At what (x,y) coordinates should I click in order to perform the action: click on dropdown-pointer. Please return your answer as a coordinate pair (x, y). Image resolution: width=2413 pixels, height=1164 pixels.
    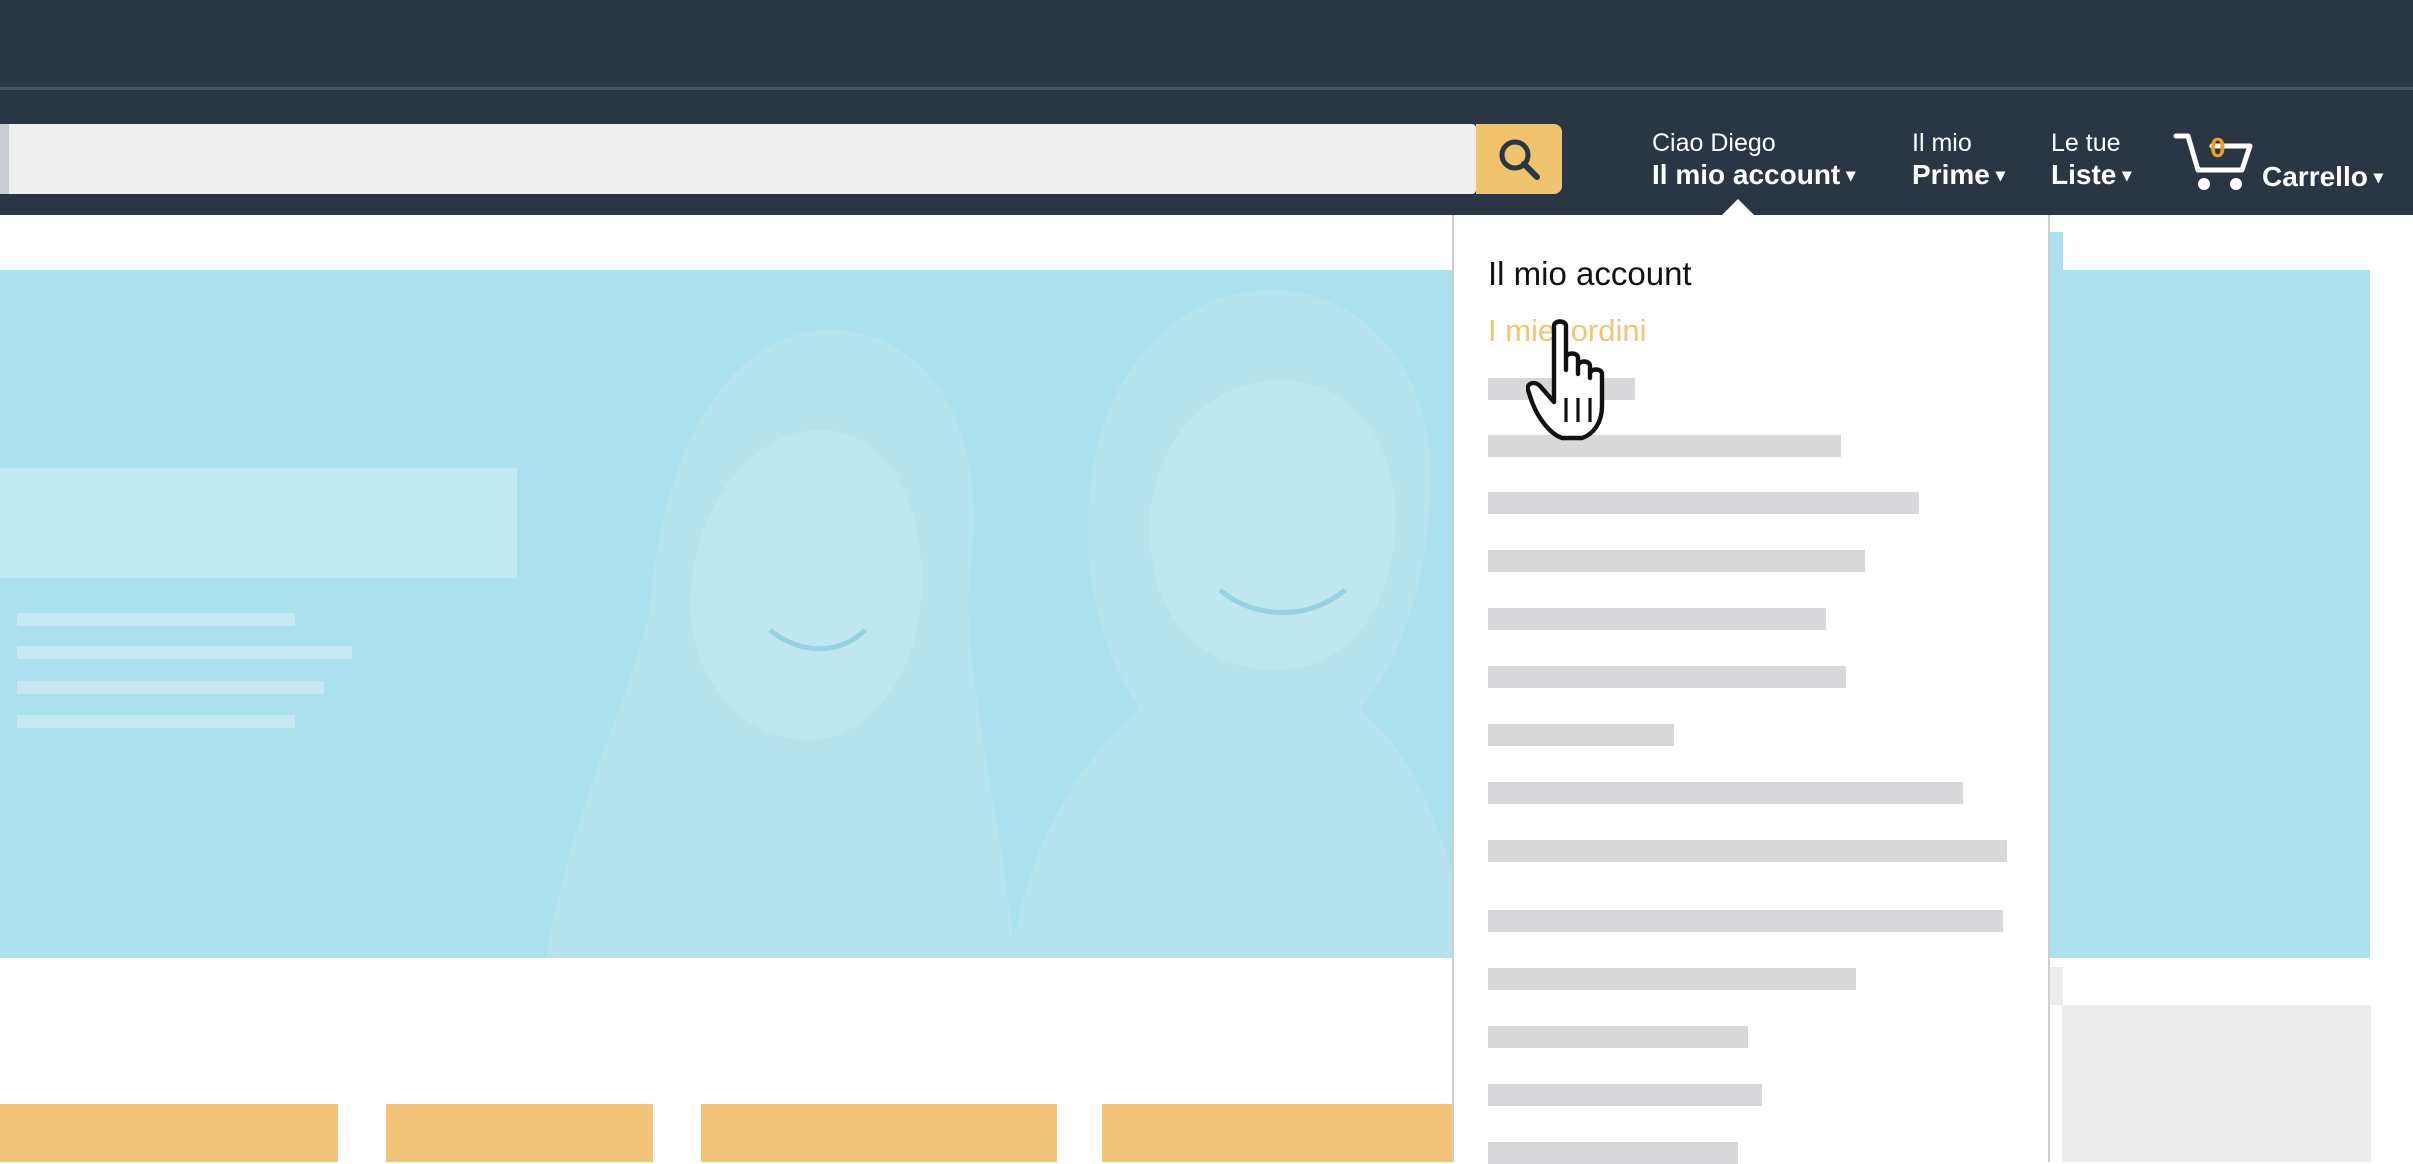
    Looking at the image, I should click on (1738, 207).